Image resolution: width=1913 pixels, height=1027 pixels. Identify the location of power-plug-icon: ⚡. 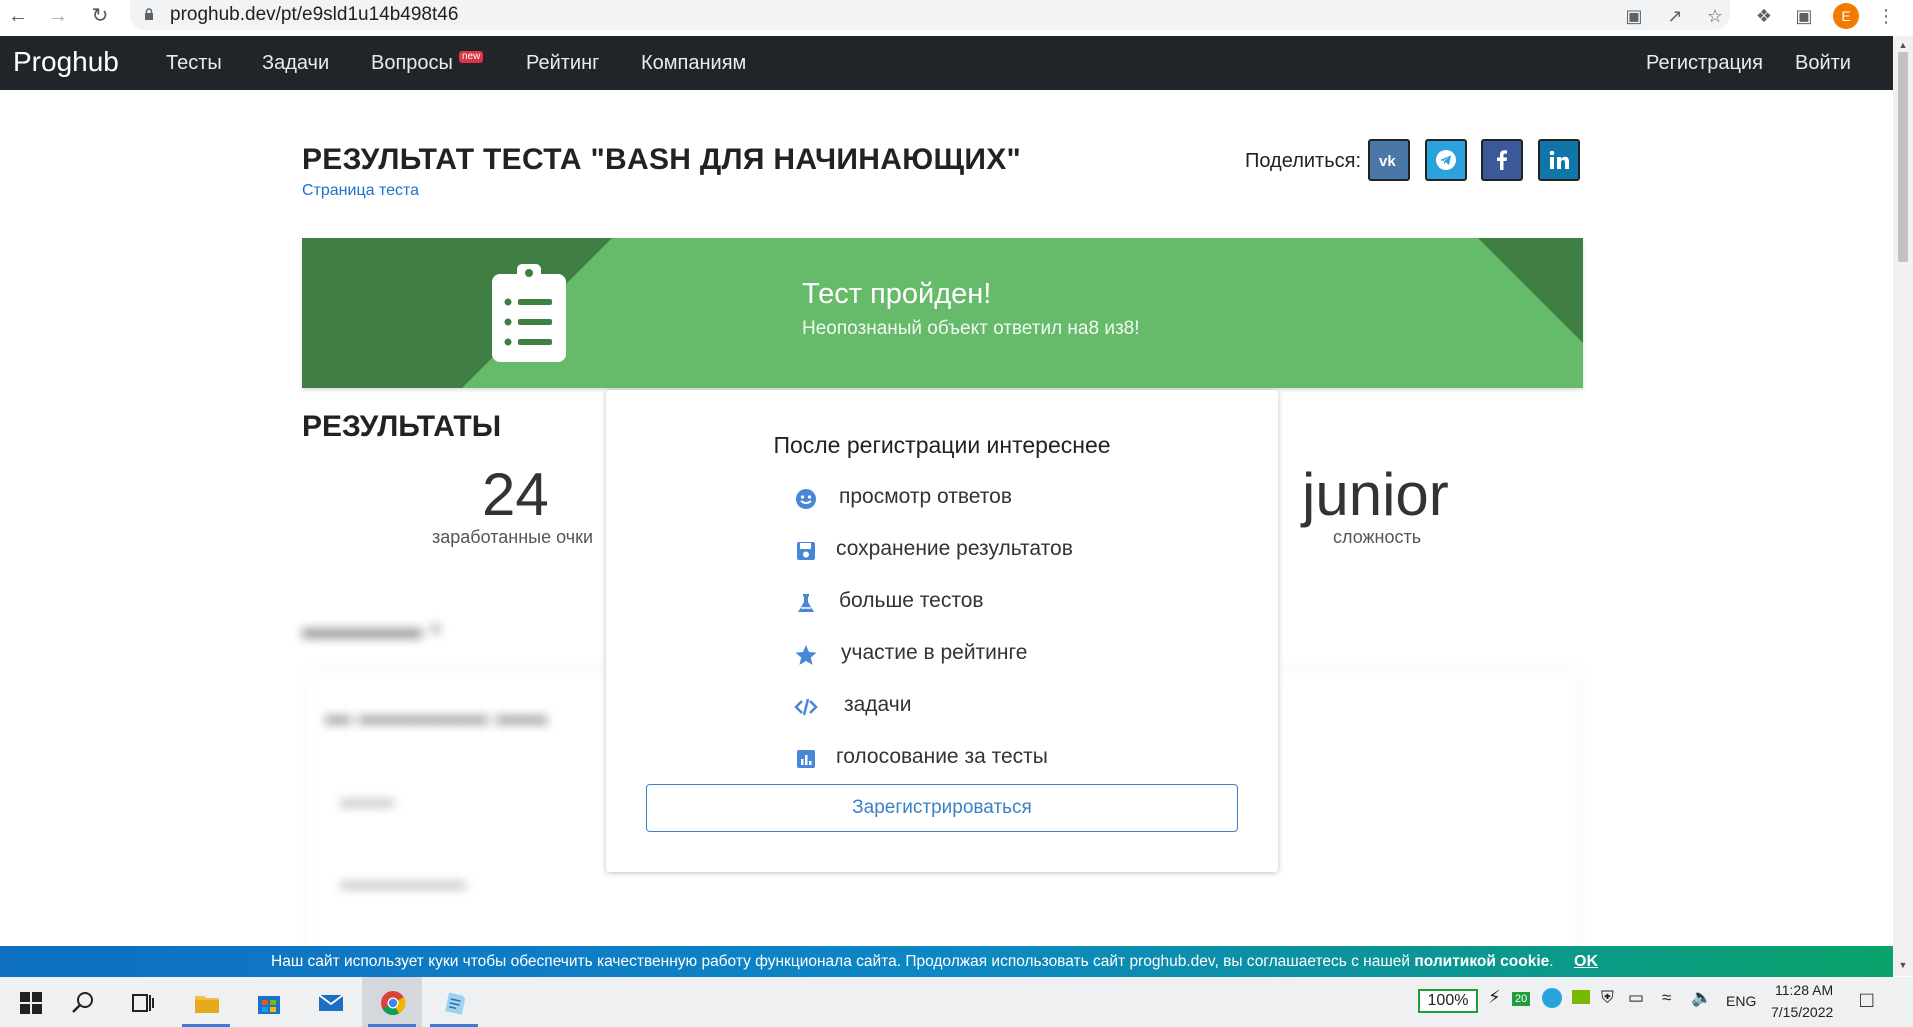
(1494, 997).